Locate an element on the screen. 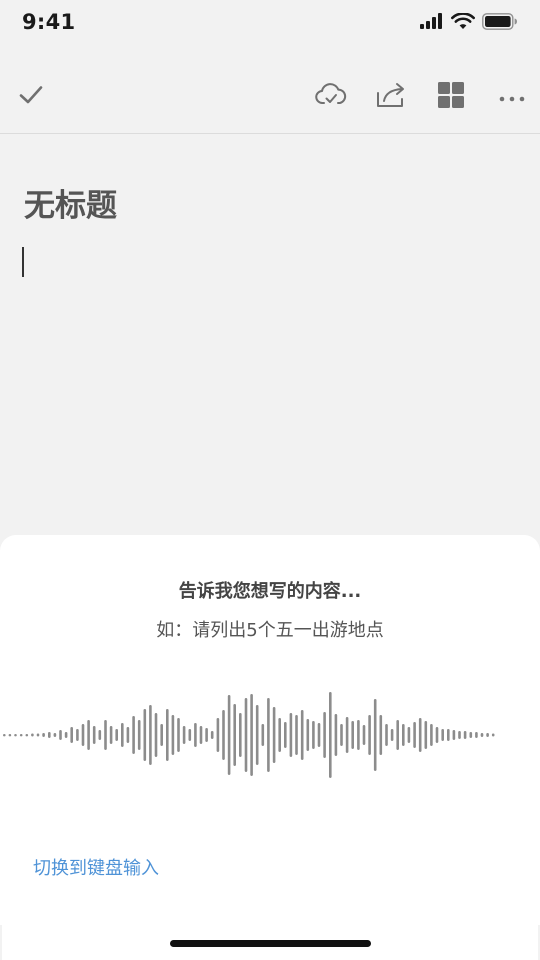  done-button is located at coordinates (31, 97).